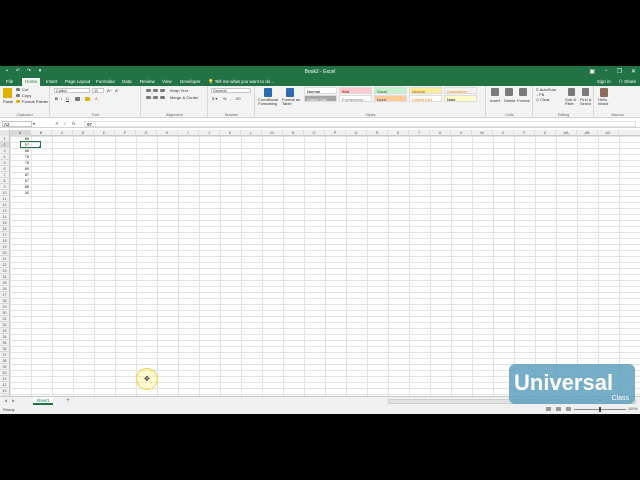 The width and height of the screenshot is (640, 480). I want to click on align-right-icon, so click(162, 97).